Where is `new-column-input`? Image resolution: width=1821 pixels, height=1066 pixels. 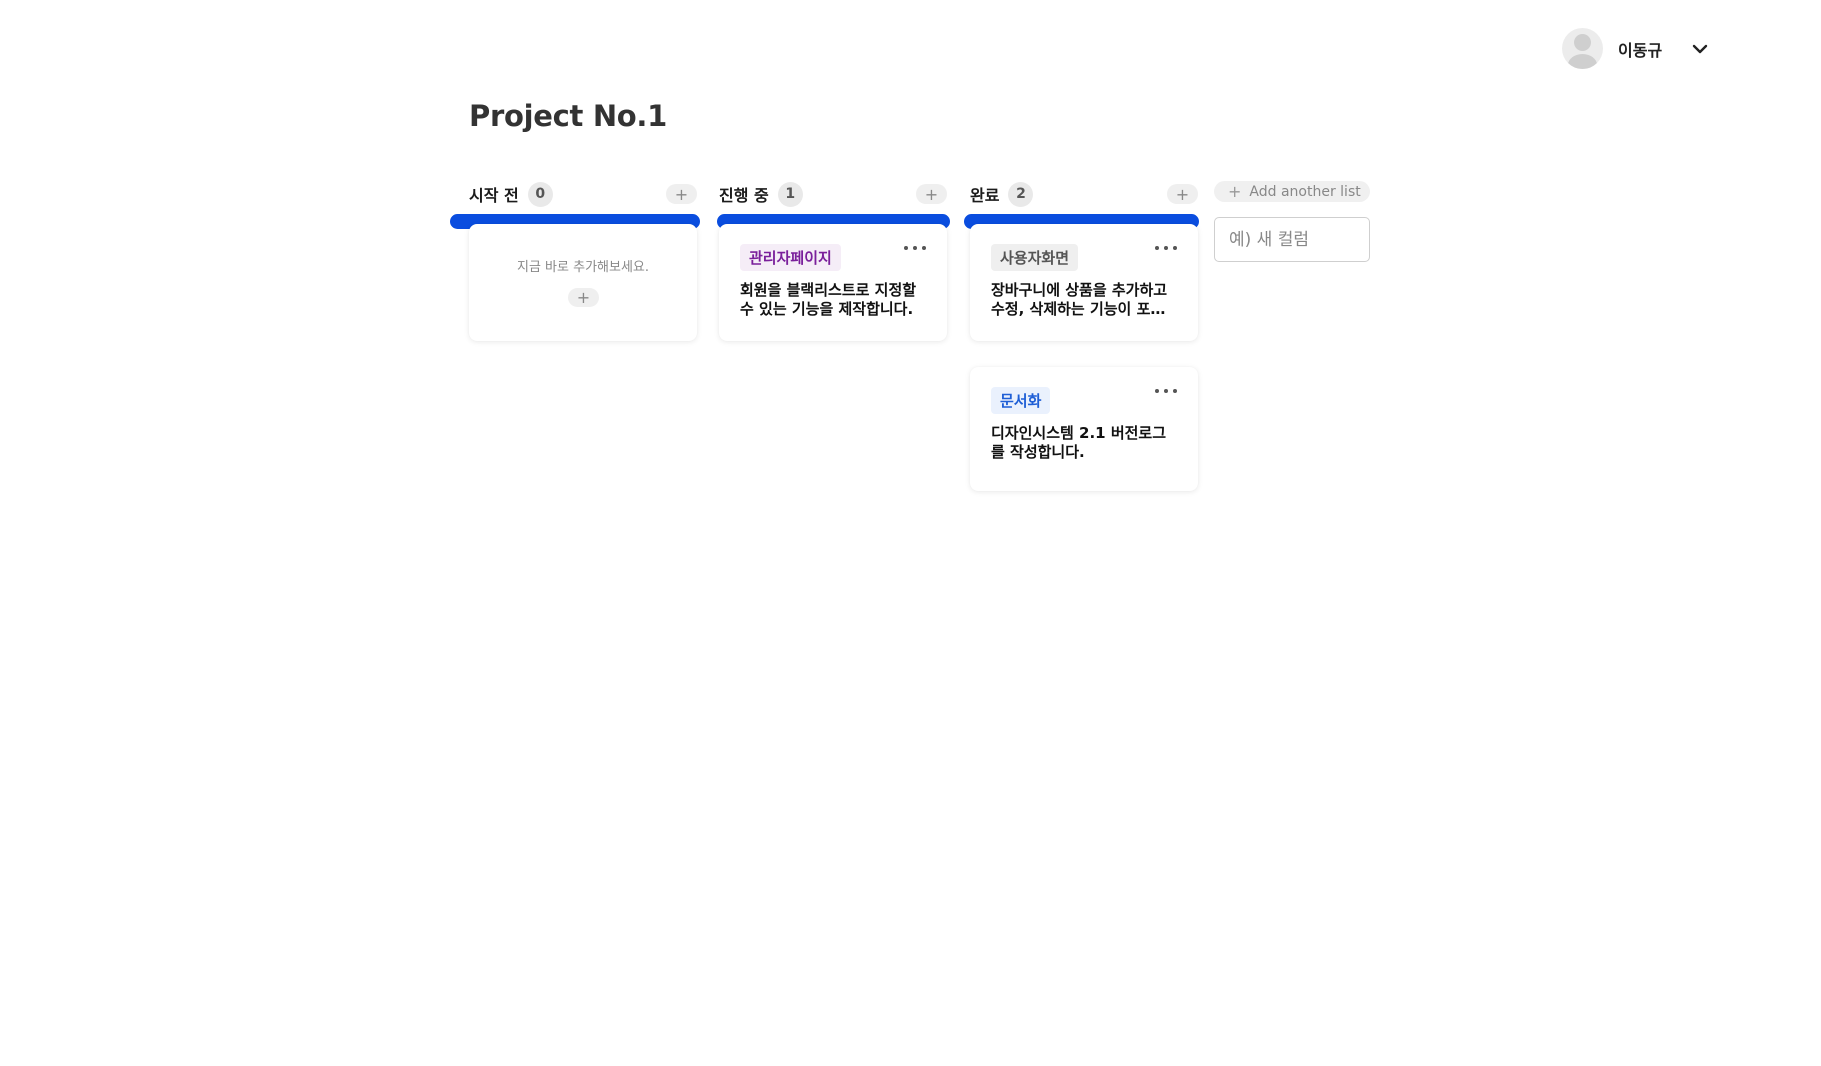 new-column-input is located at coordinates (1292, 239).